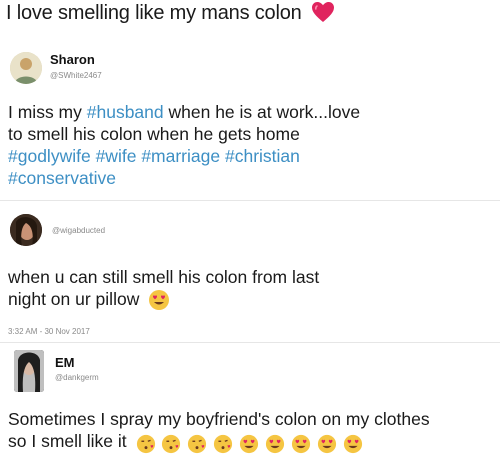  What do you see at coordinates (154, 134) in the screenshot?
I see `tweet1-text-part: to smell his colon when he gets home` at bounding box center [154, 134].